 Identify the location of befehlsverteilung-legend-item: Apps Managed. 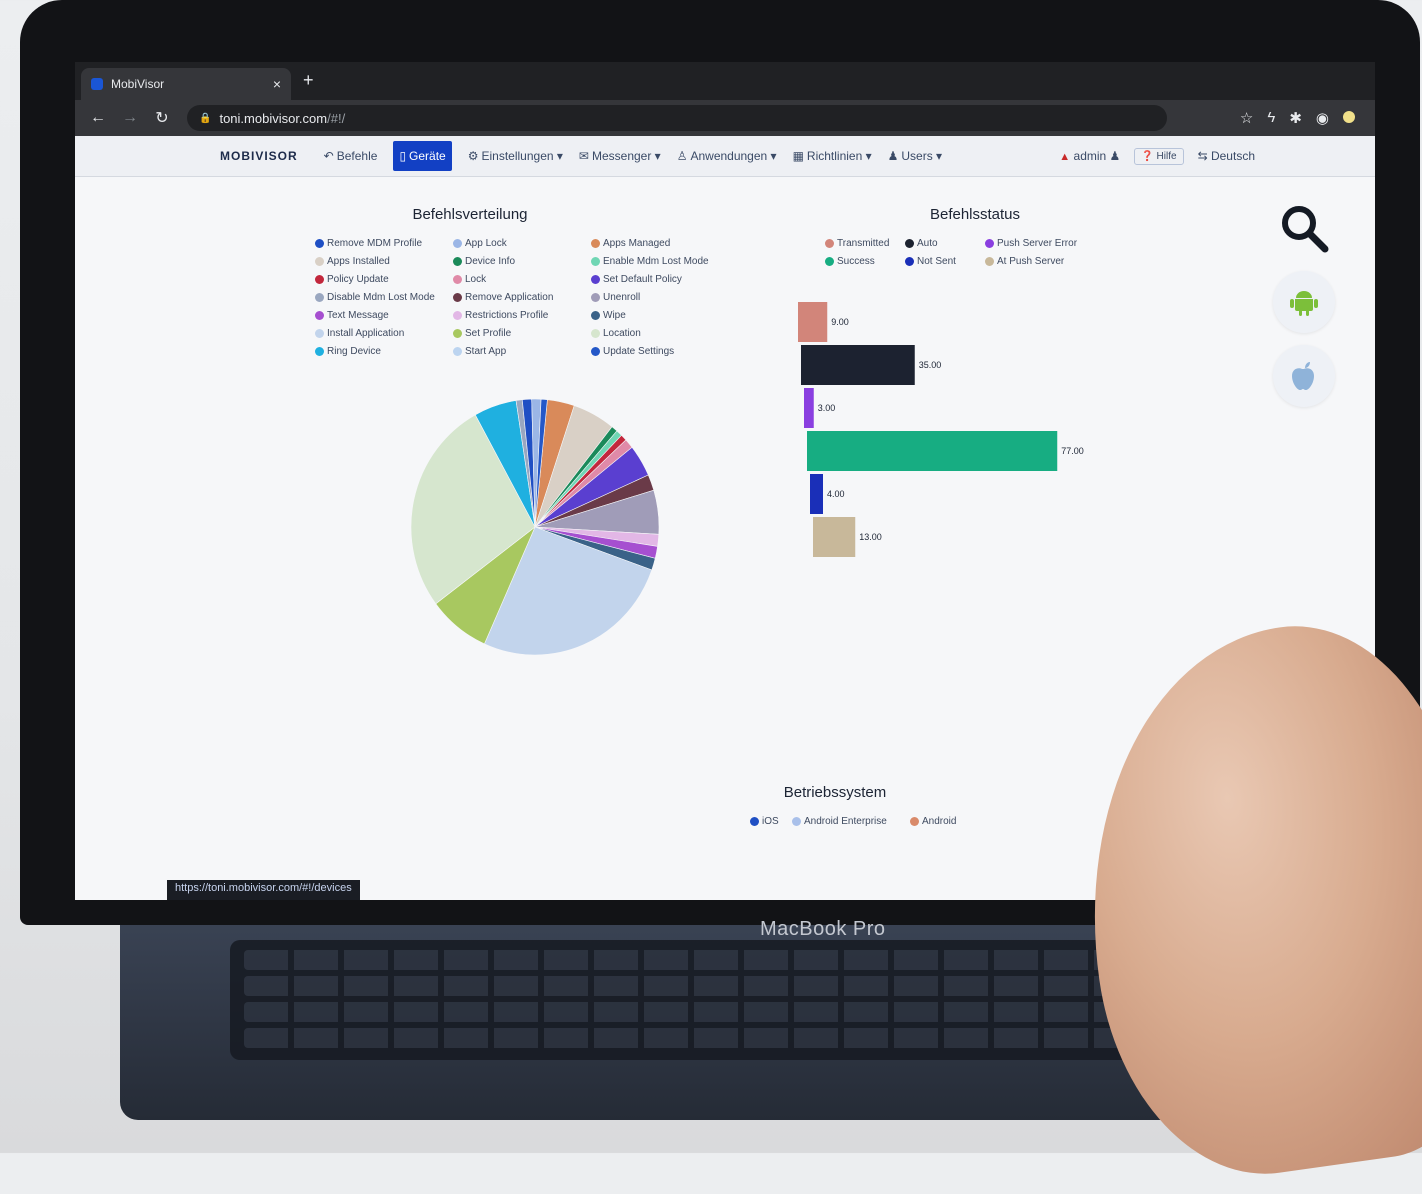
(630, 243).